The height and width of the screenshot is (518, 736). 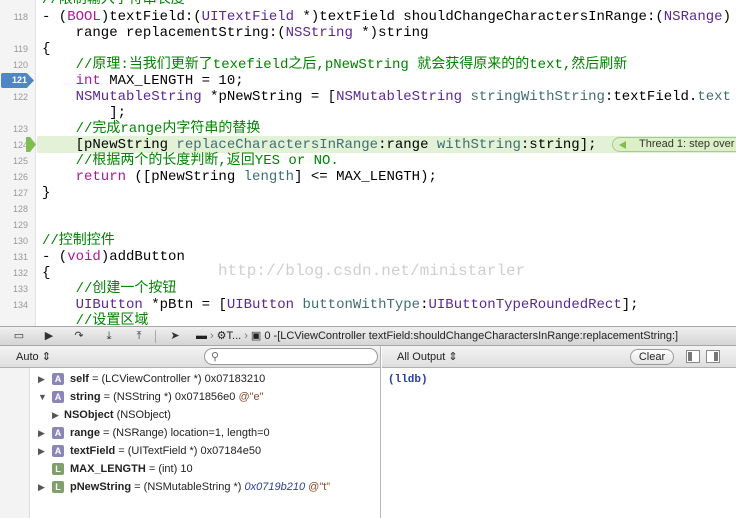 What do you see at coordinates (142, 415) in the screenshot?
I see `variable-type: (NSObject)` at bounding box center [142, 415].